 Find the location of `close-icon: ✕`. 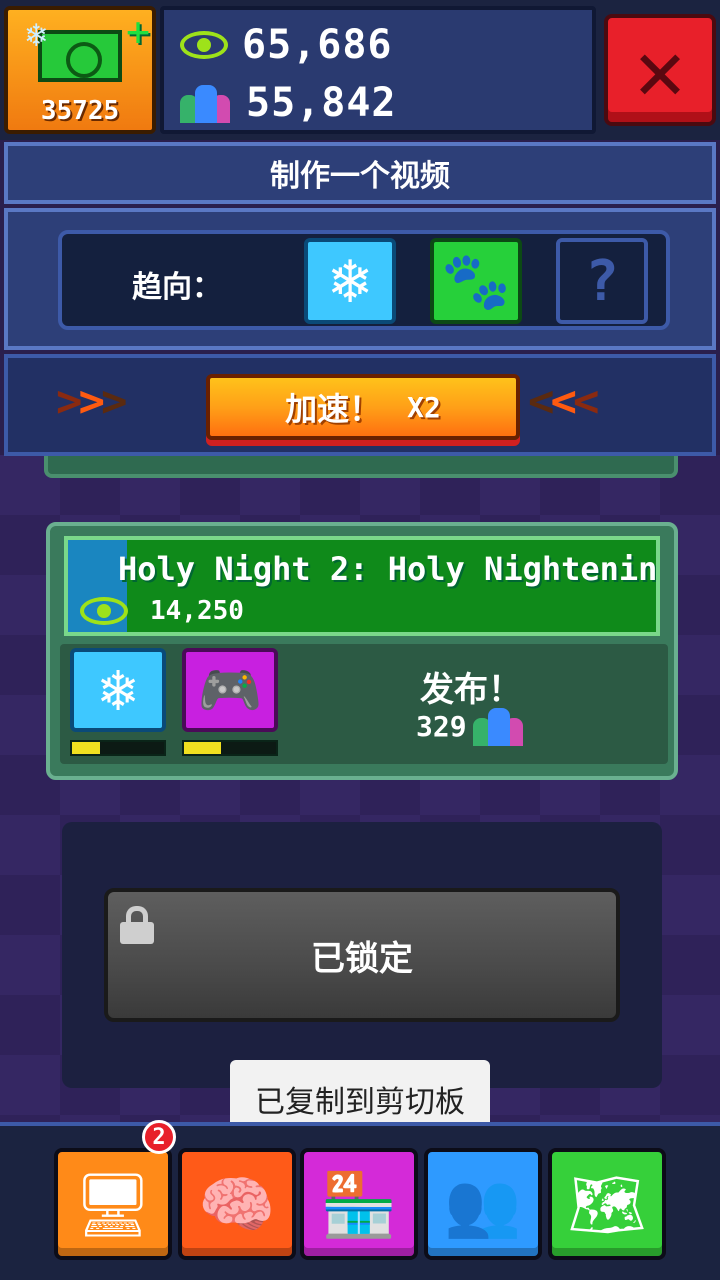

close-icon: ✕ is located at coordinates (660, 70).